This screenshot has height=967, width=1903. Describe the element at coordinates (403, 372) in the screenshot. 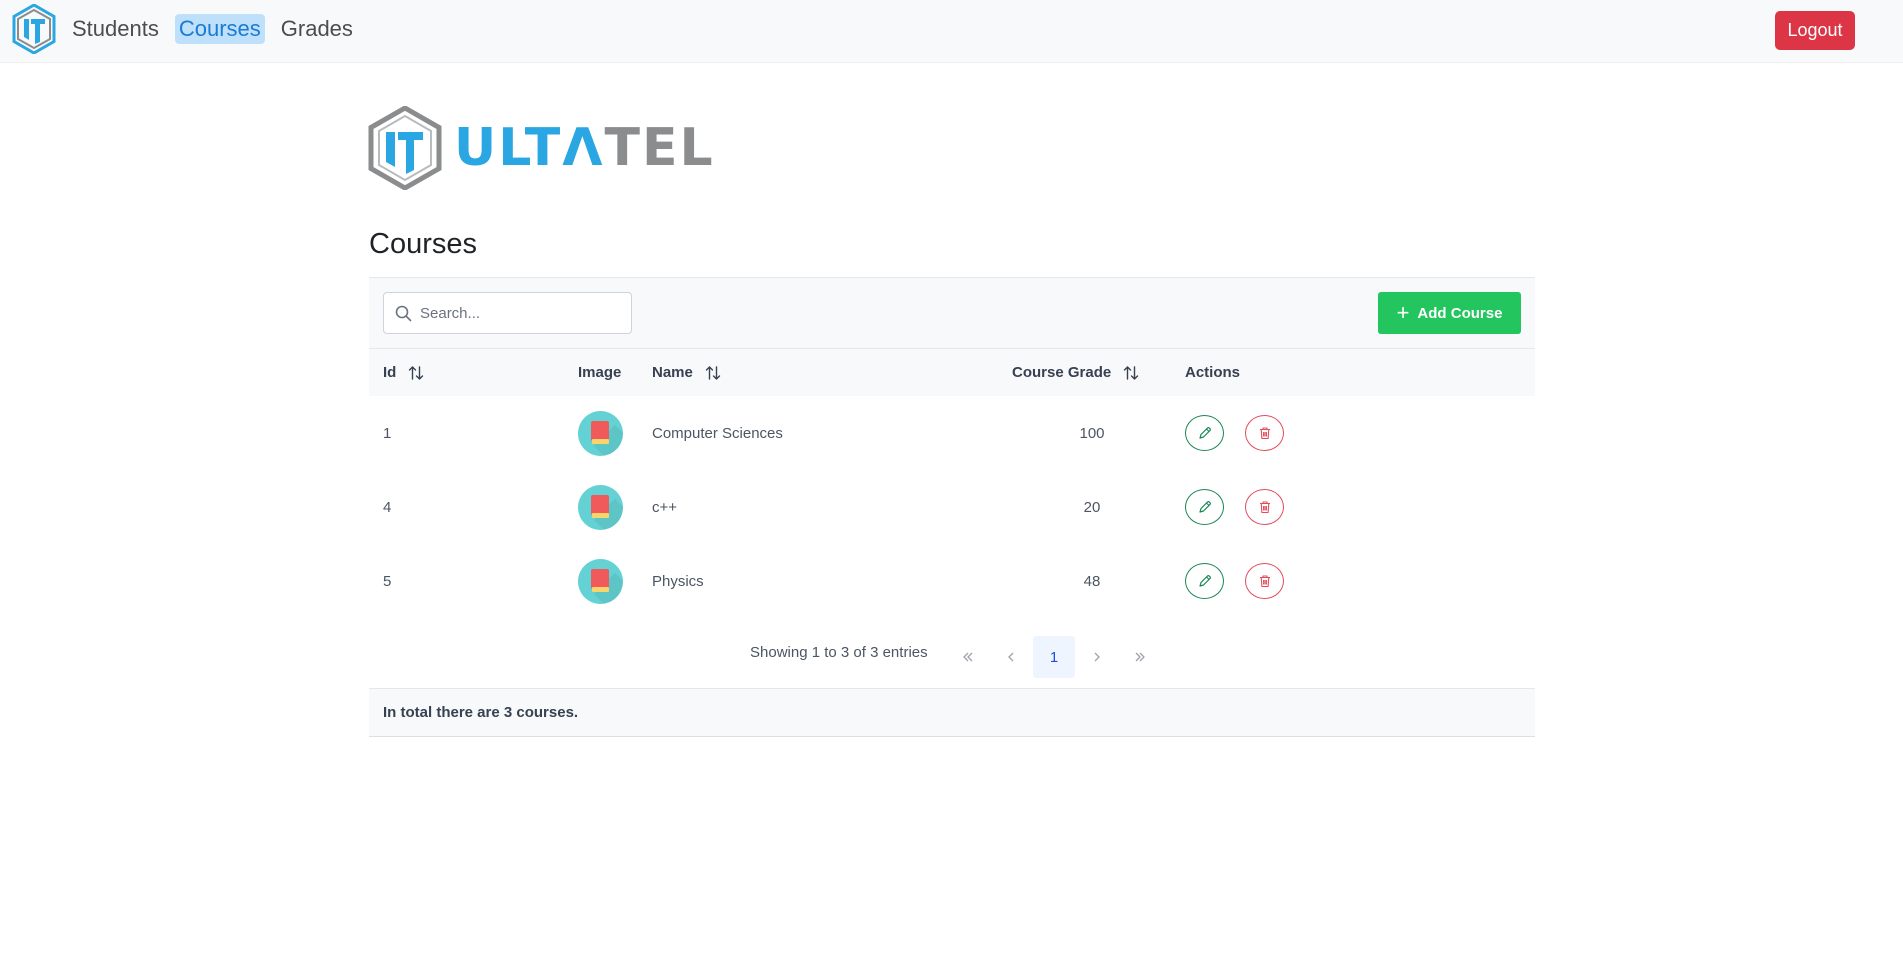

I see `column-header-id: Id` at that location.